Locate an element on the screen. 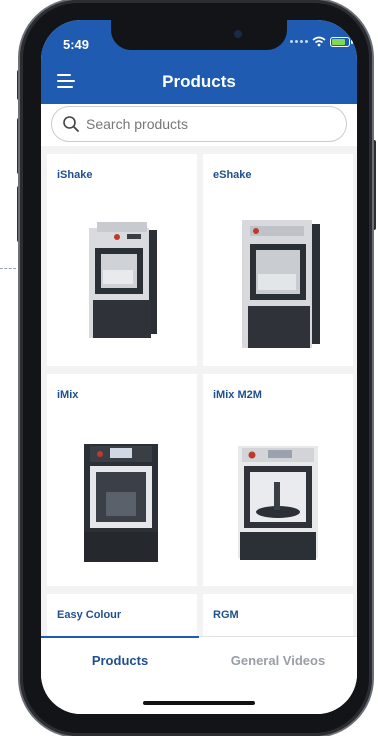 The image size is (378, 736). product-image-imix is located at coordinates (122, 503).